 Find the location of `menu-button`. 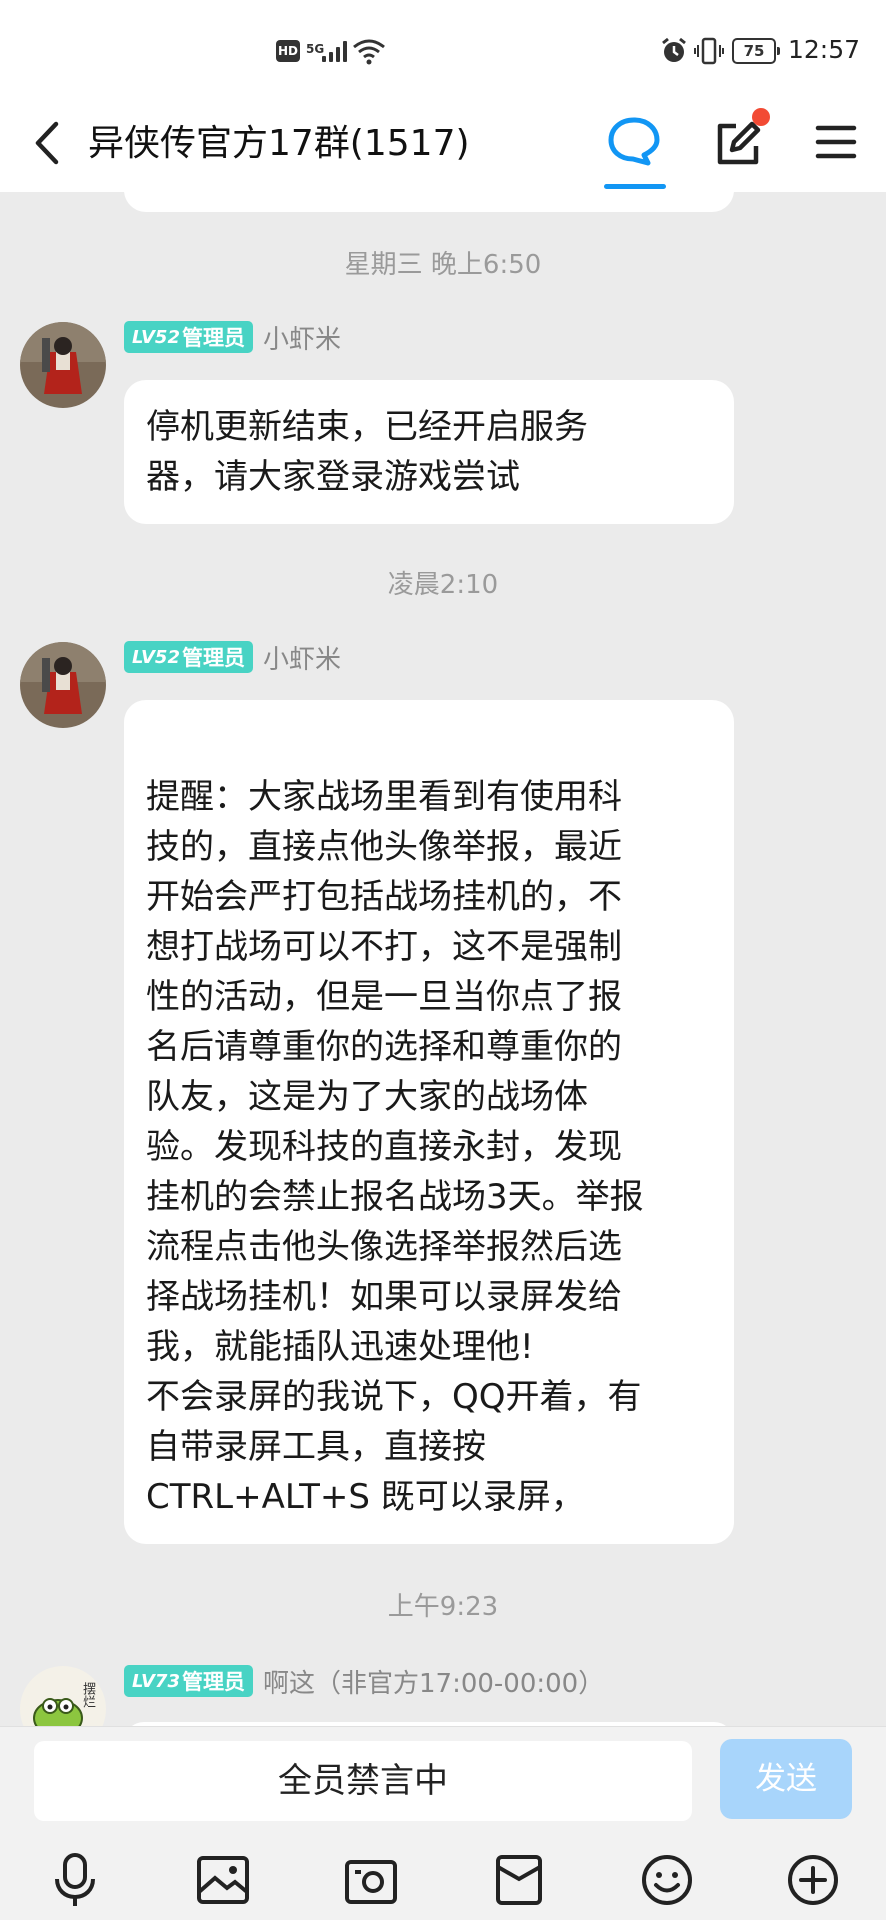

menu-button is located at coordinates (836, 142).